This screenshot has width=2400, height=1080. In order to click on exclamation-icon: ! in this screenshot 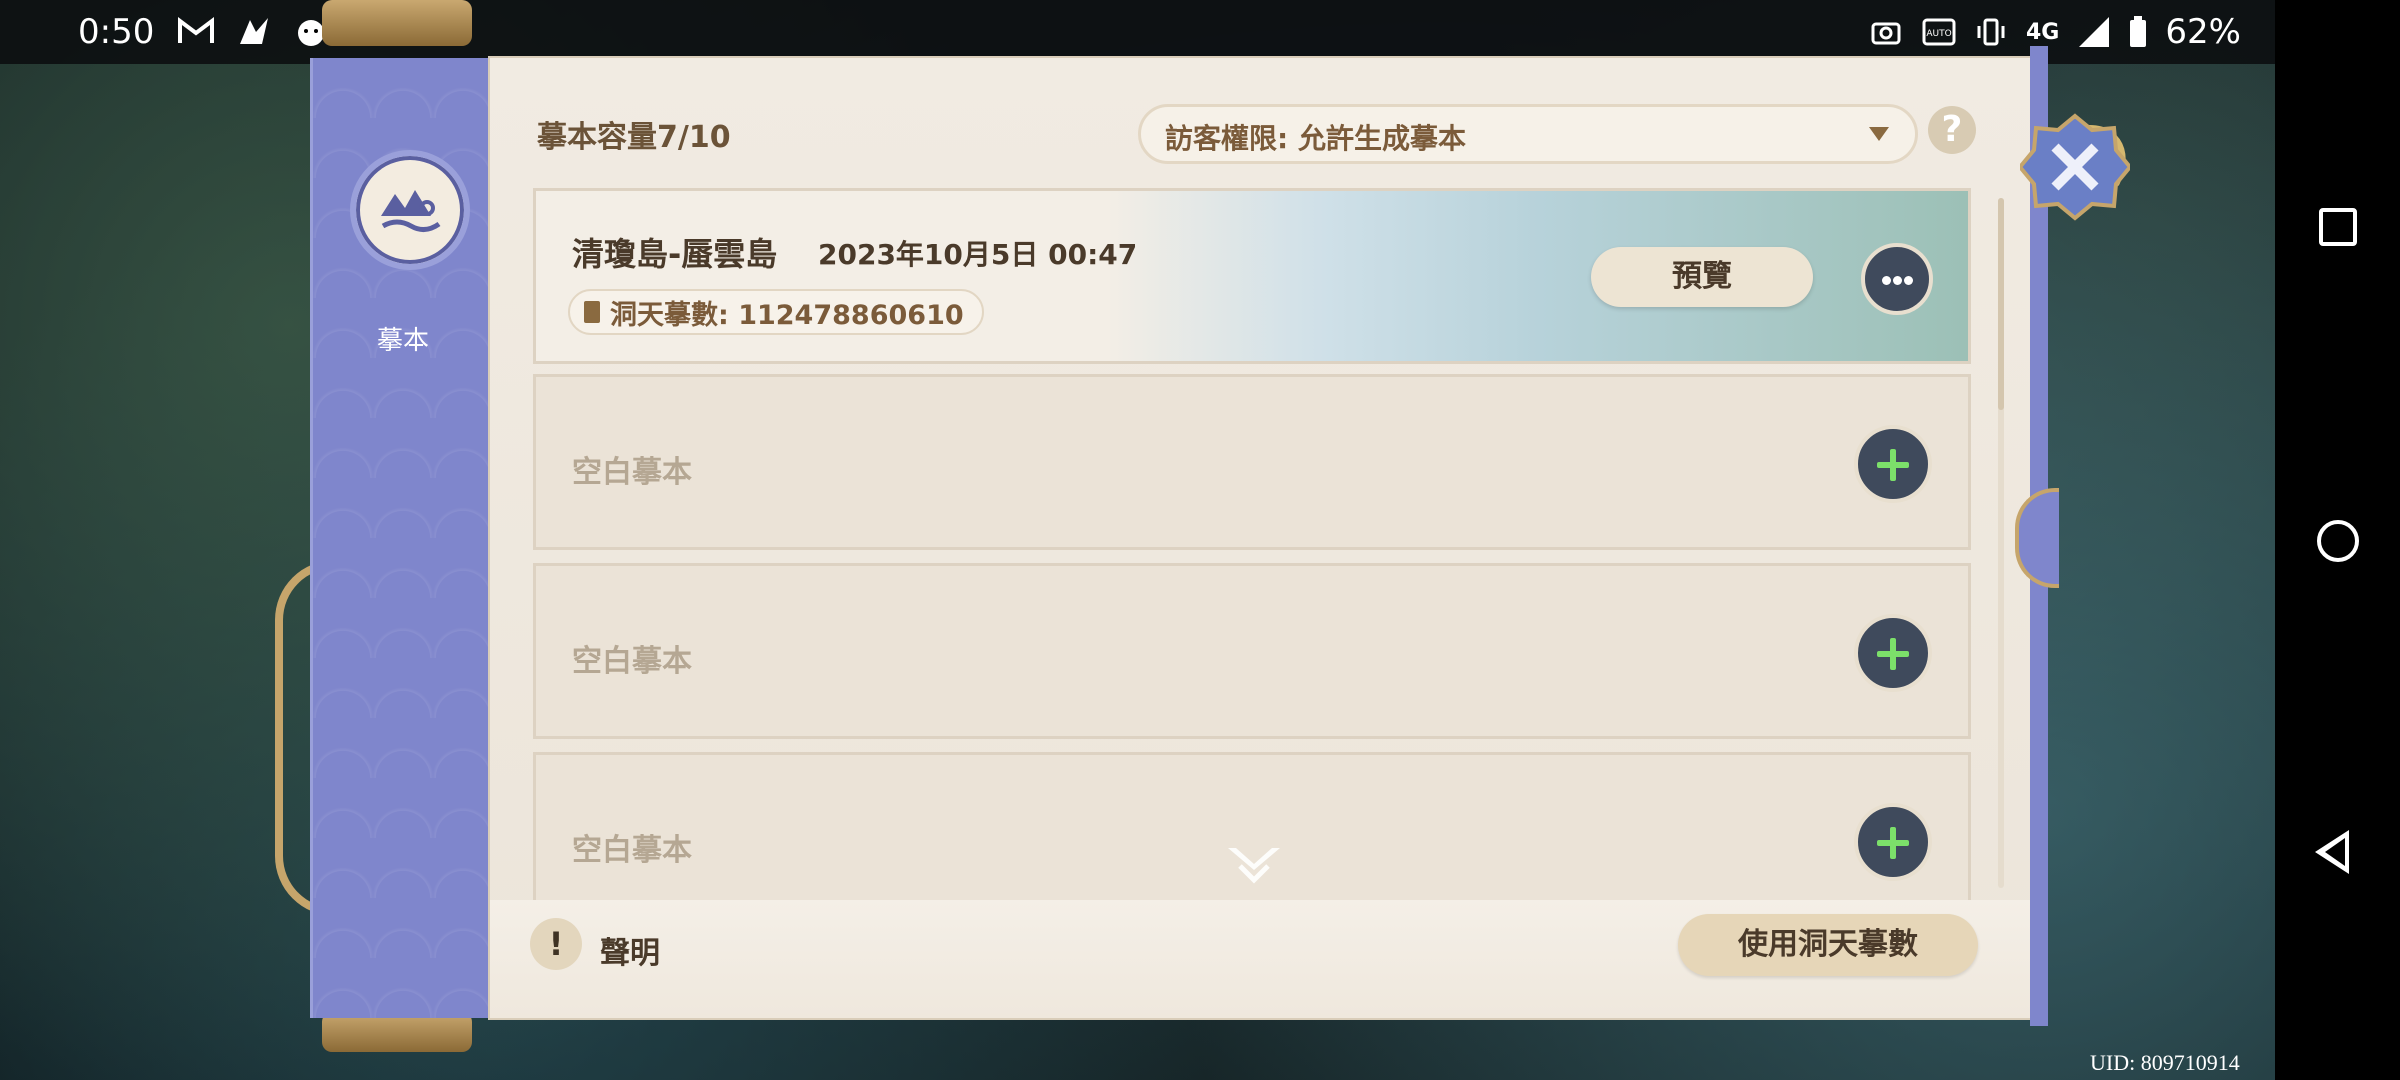, I will do `click(556, 944)`.